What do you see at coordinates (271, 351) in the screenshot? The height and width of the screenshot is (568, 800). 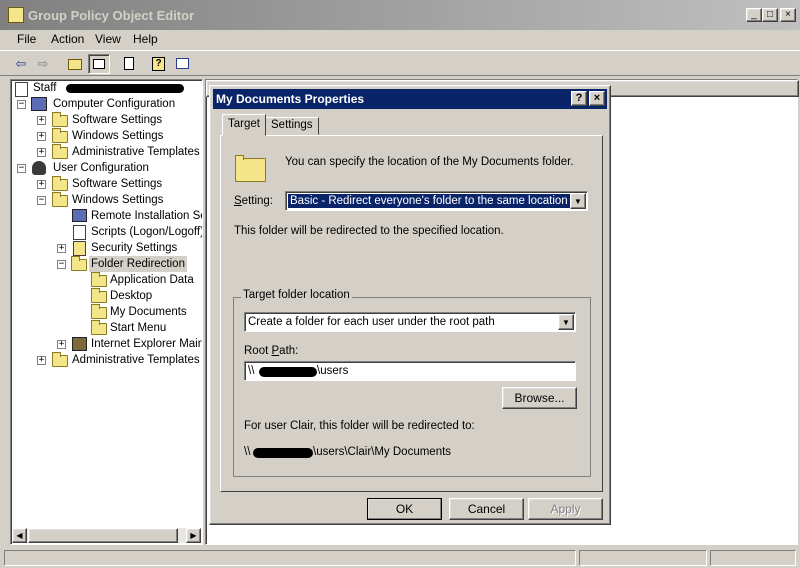 I see `root-path-label: Root Path:` at bounding box center [271, 351].